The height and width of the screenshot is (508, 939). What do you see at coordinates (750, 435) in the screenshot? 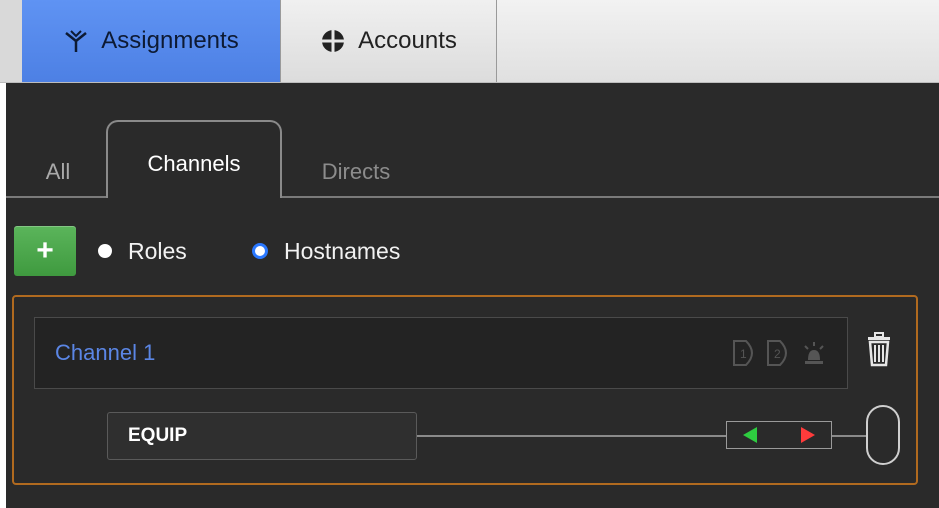
I see `arrow-left-icon` at bounding box center [750, 435].